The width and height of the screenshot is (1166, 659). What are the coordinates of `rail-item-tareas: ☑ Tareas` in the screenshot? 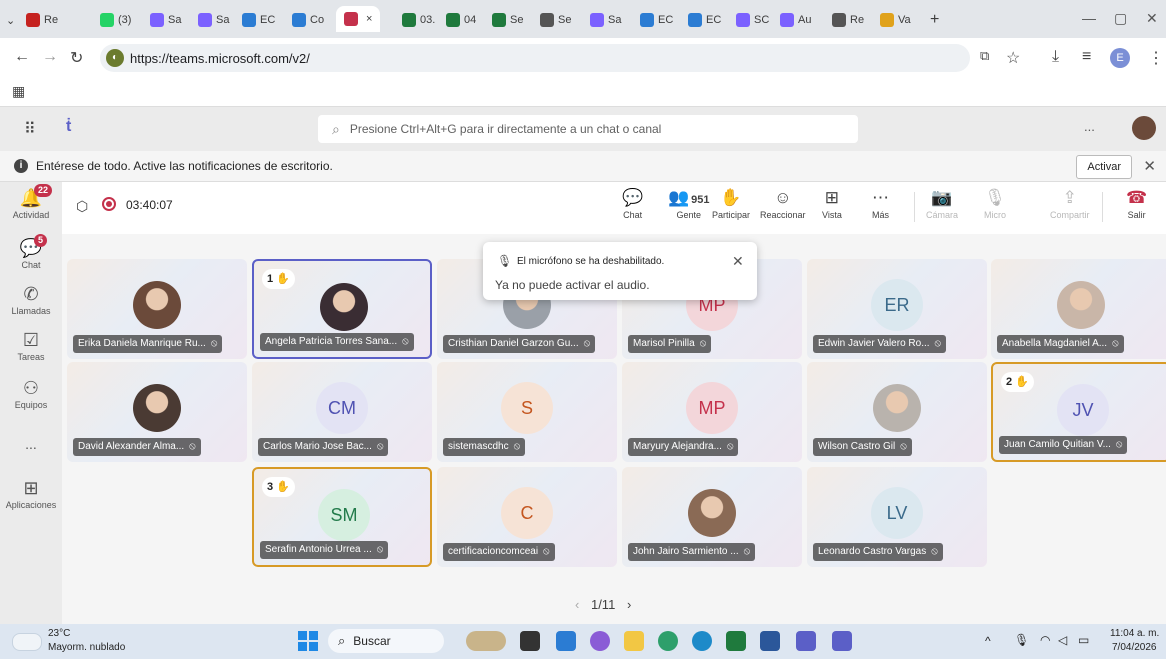 It's located at (31, 346).